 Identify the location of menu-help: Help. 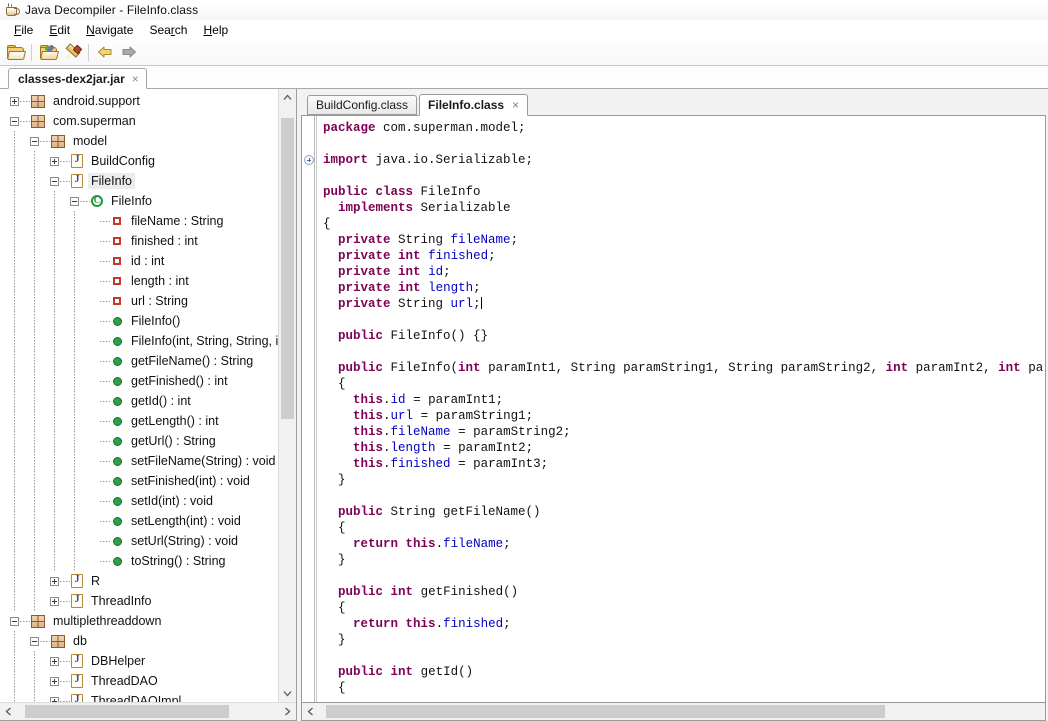
(215, 30).